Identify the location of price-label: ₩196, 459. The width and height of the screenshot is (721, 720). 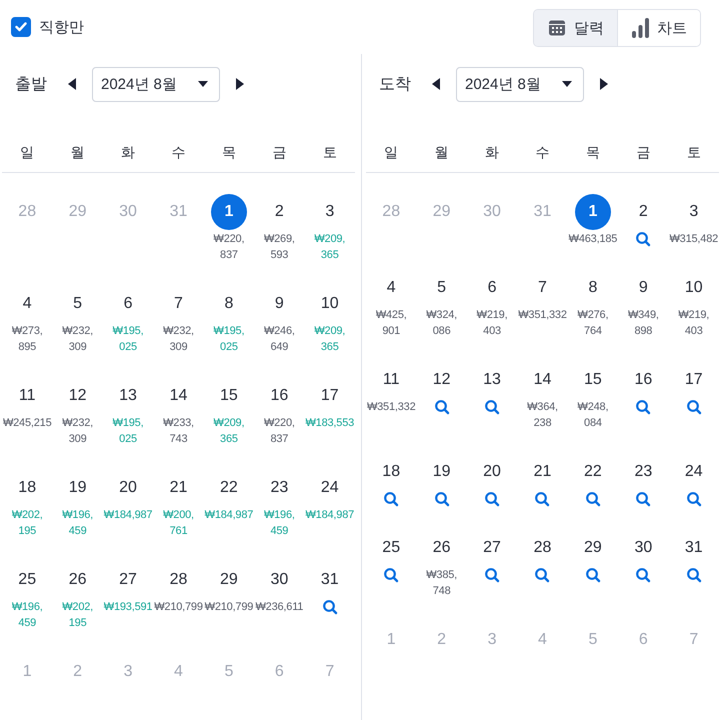
(27, 615).